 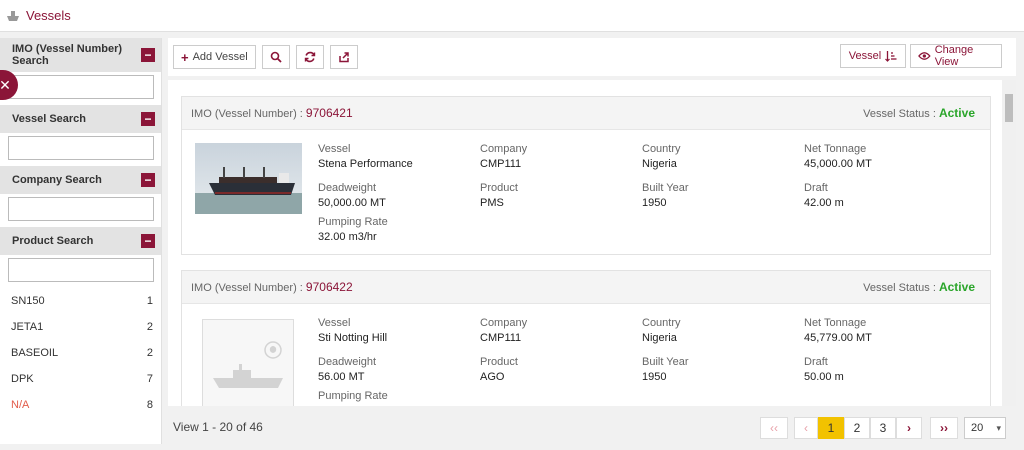 What do you see at coordinates (67, 55) in the screenshot?
I see `imo-search-title: IMO (Vessel Number) Search` at bounding box center [67, 55].